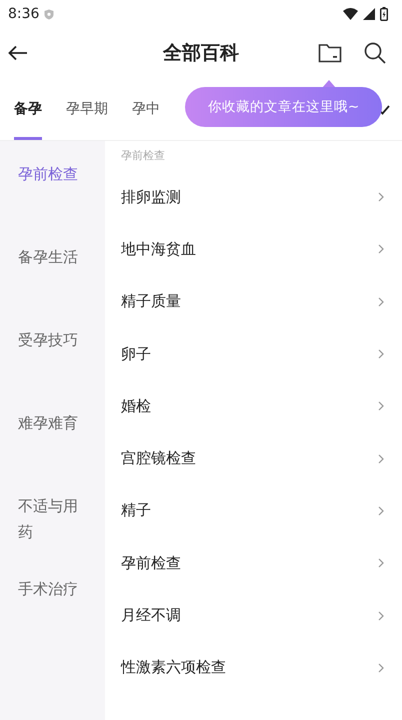 The height and width of the screenshot is (720, 402). Describe the element at coordinates (261, 249) in the screenshot. I see `list-item: 地中海贫血` at that location.